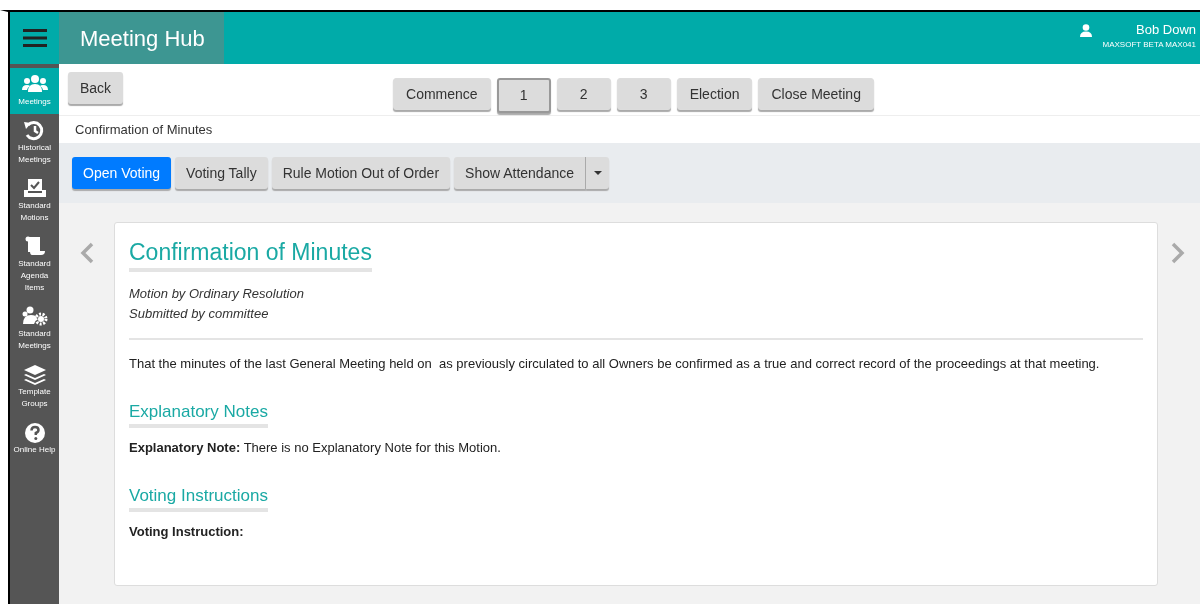 The width and height of the screenshot is (1200, 604). I want to click on stage-button: Commence, so click(442, 94).